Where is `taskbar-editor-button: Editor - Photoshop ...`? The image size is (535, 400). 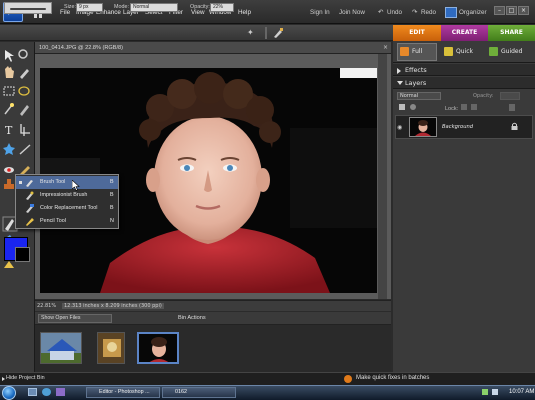
taskbar-editor-button: Editor - Photoshop ... is located at coordinates (123, 392).